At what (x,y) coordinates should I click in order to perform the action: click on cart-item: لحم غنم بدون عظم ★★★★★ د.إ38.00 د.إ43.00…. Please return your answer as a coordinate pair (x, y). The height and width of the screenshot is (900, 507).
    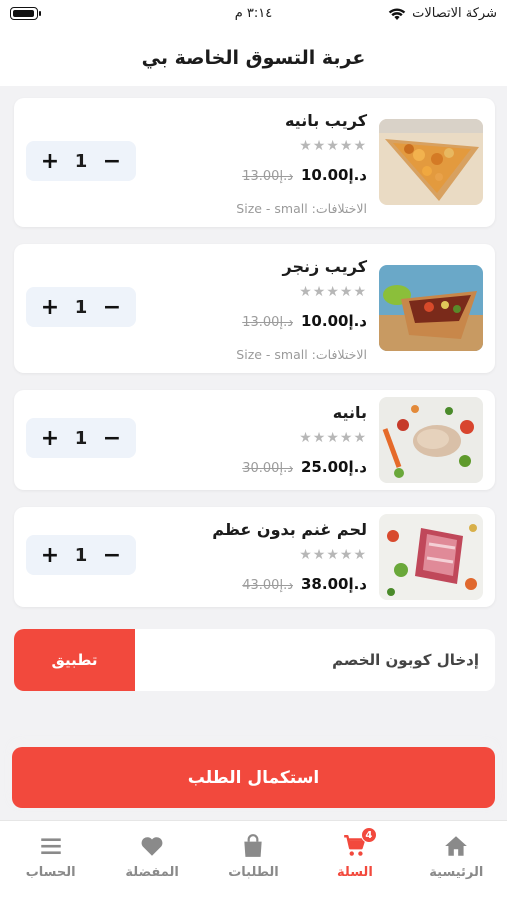
    Looking at the image, I should click on (254, 557).